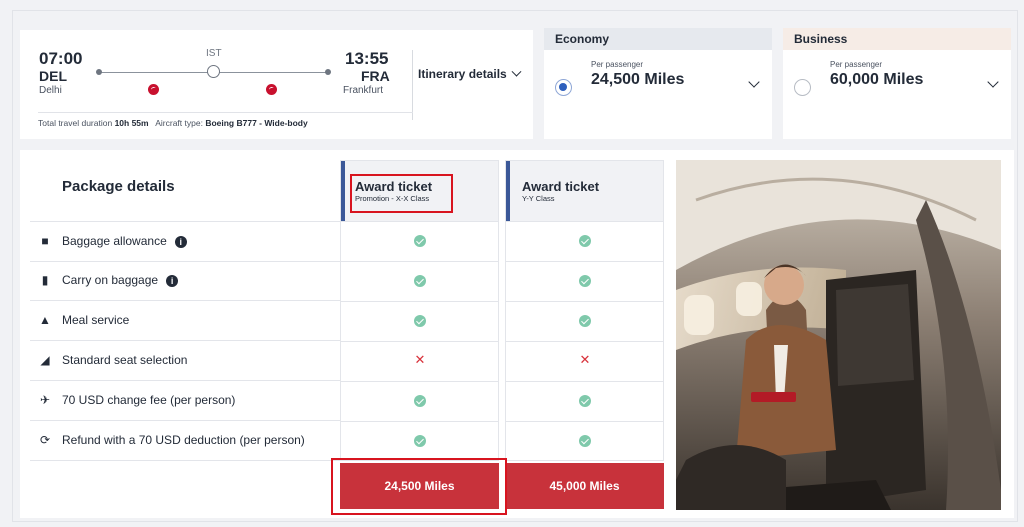  What do you see at coordinates (190, 241) in the screenshot?
I see `feature-row: ■ Baggage allowance i` at bounding box center [190, 241].